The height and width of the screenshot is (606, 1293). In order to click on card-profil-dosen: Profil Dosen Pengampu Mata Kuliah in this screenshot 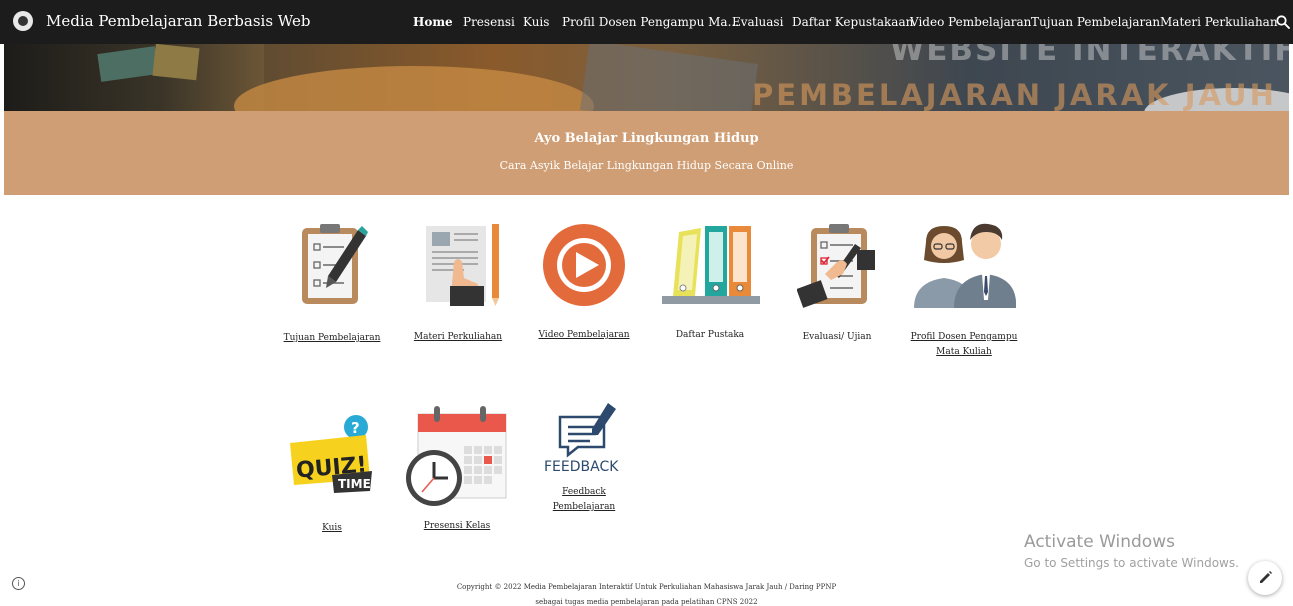, I will do `click(964, 290)`.